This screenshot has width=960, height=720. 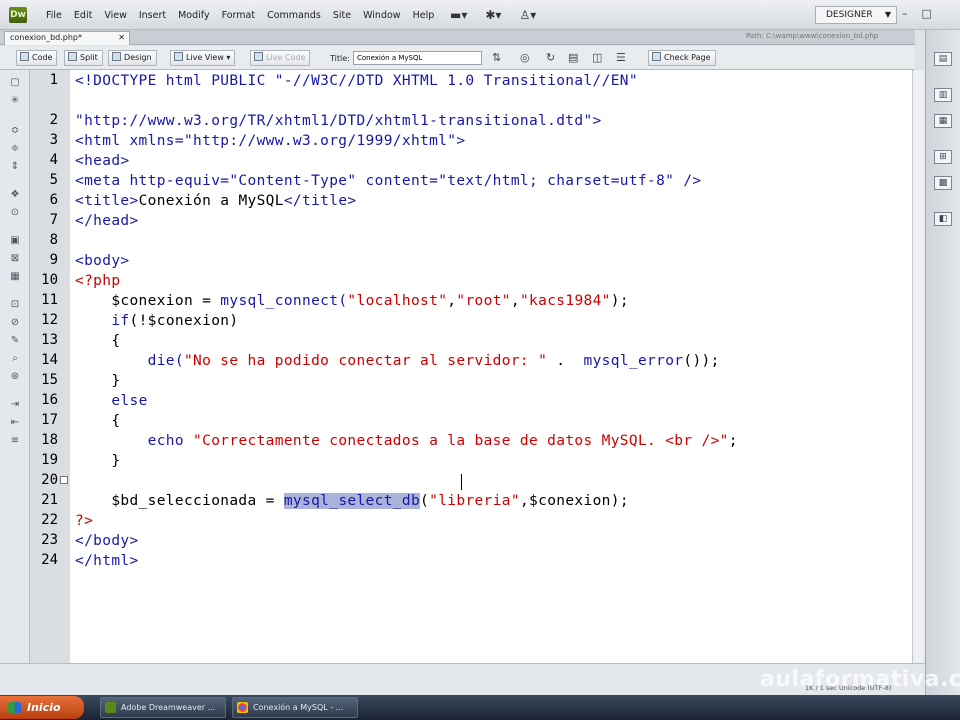 I want to click on site-icon: ♙▾, so click(x=527, y=15).